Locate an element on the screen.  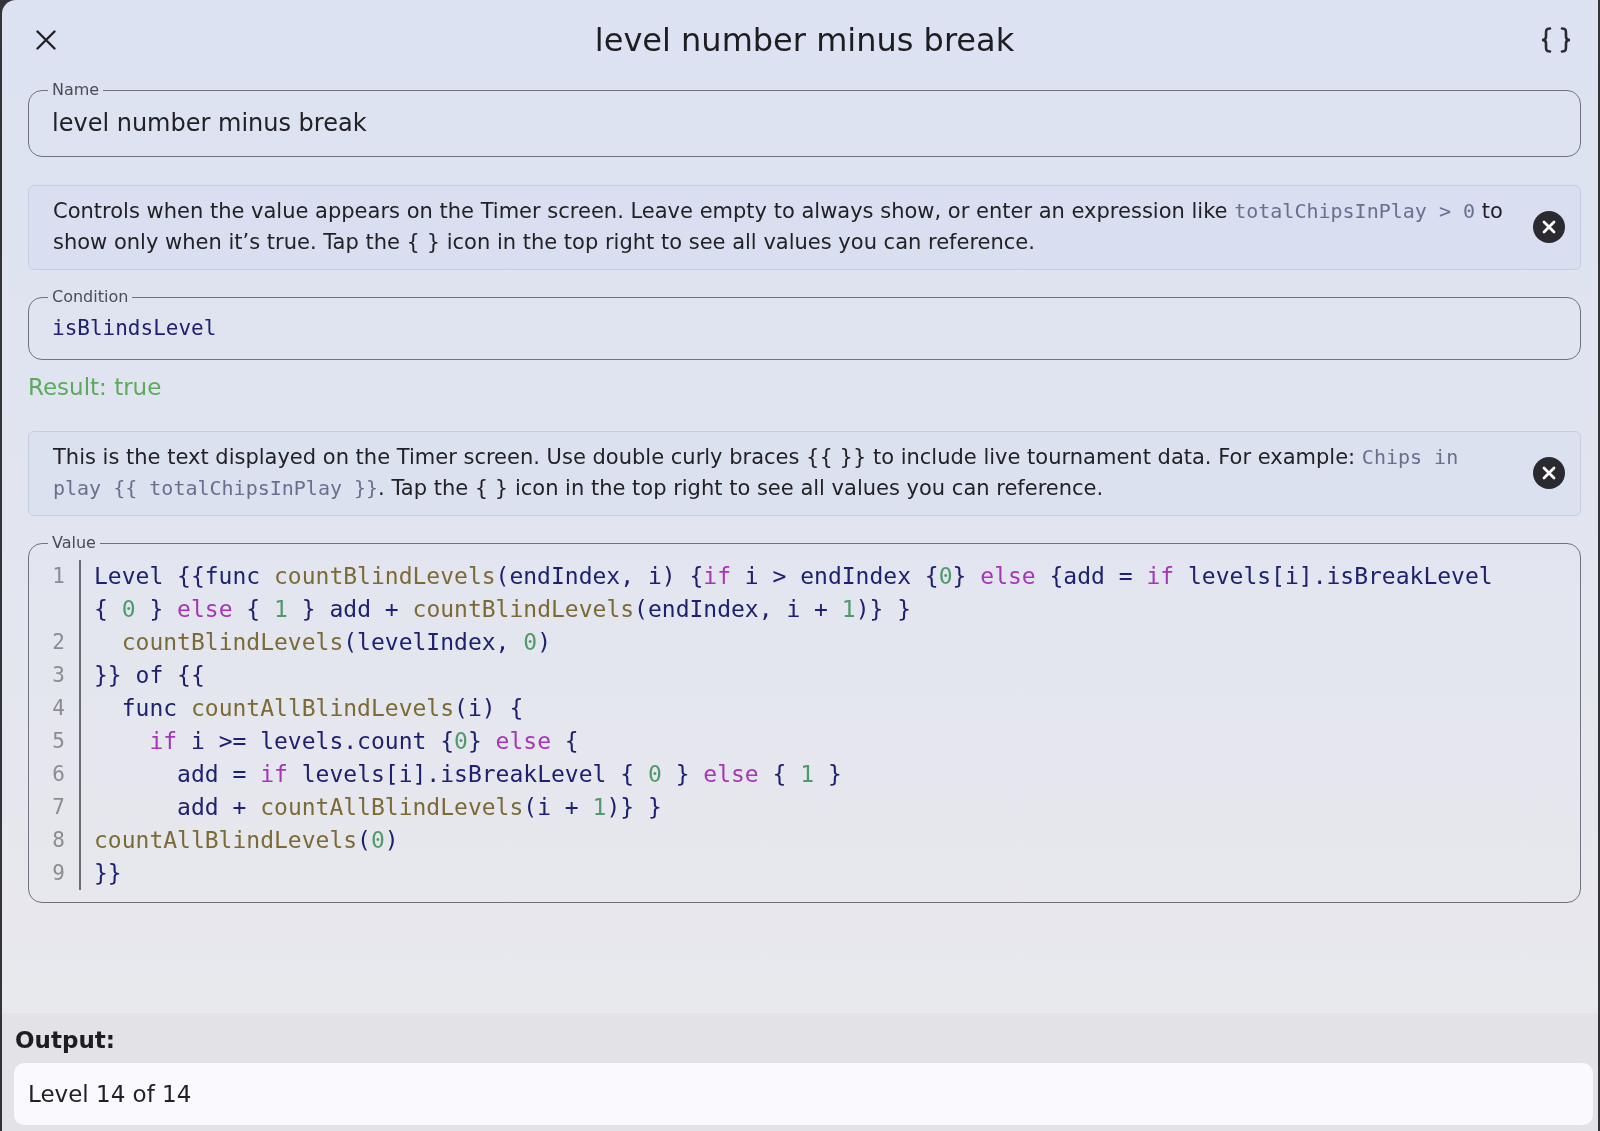
braces-icon is located at coordinates (1556, 40).